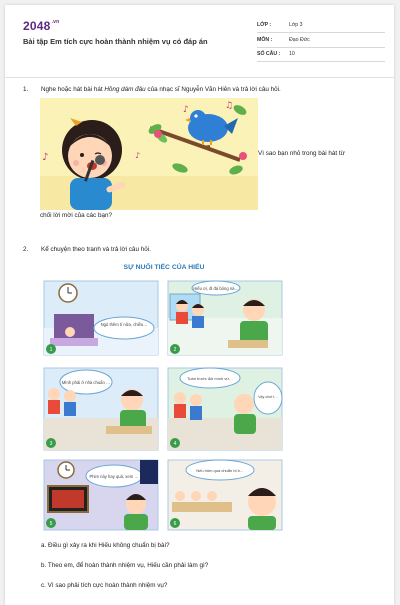 Image resolution: width=400 pixels, height=605 pixels. I want to click on panel-number: 5, so click(51, 524).